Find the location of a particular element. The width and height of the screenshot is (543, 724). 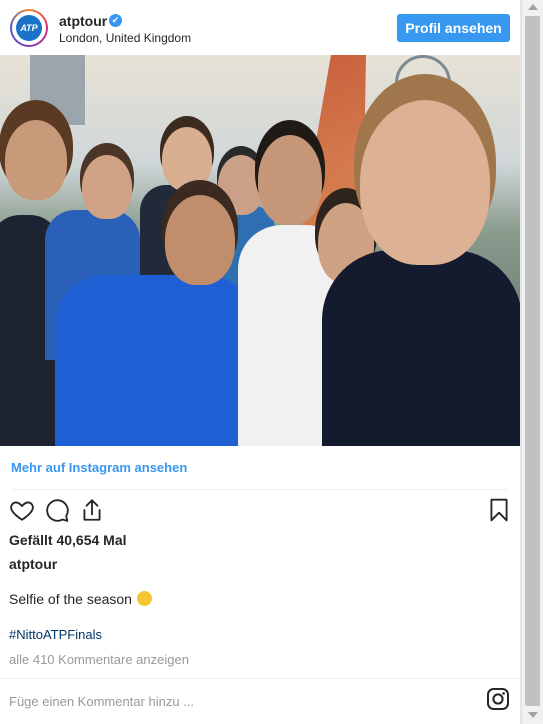

like-count: Gefällt 40,654 Mal is located at coordinates (68, 540).